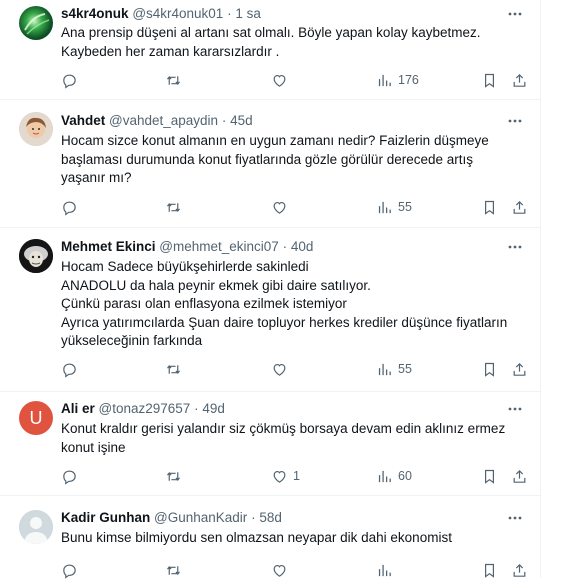 Image resolution: width=562 pixels, height=580 pixels. What do you see at coordinates (213, 408) in the screenshot?
I see `timestamp: 49d` at bounding box center [213, 408].